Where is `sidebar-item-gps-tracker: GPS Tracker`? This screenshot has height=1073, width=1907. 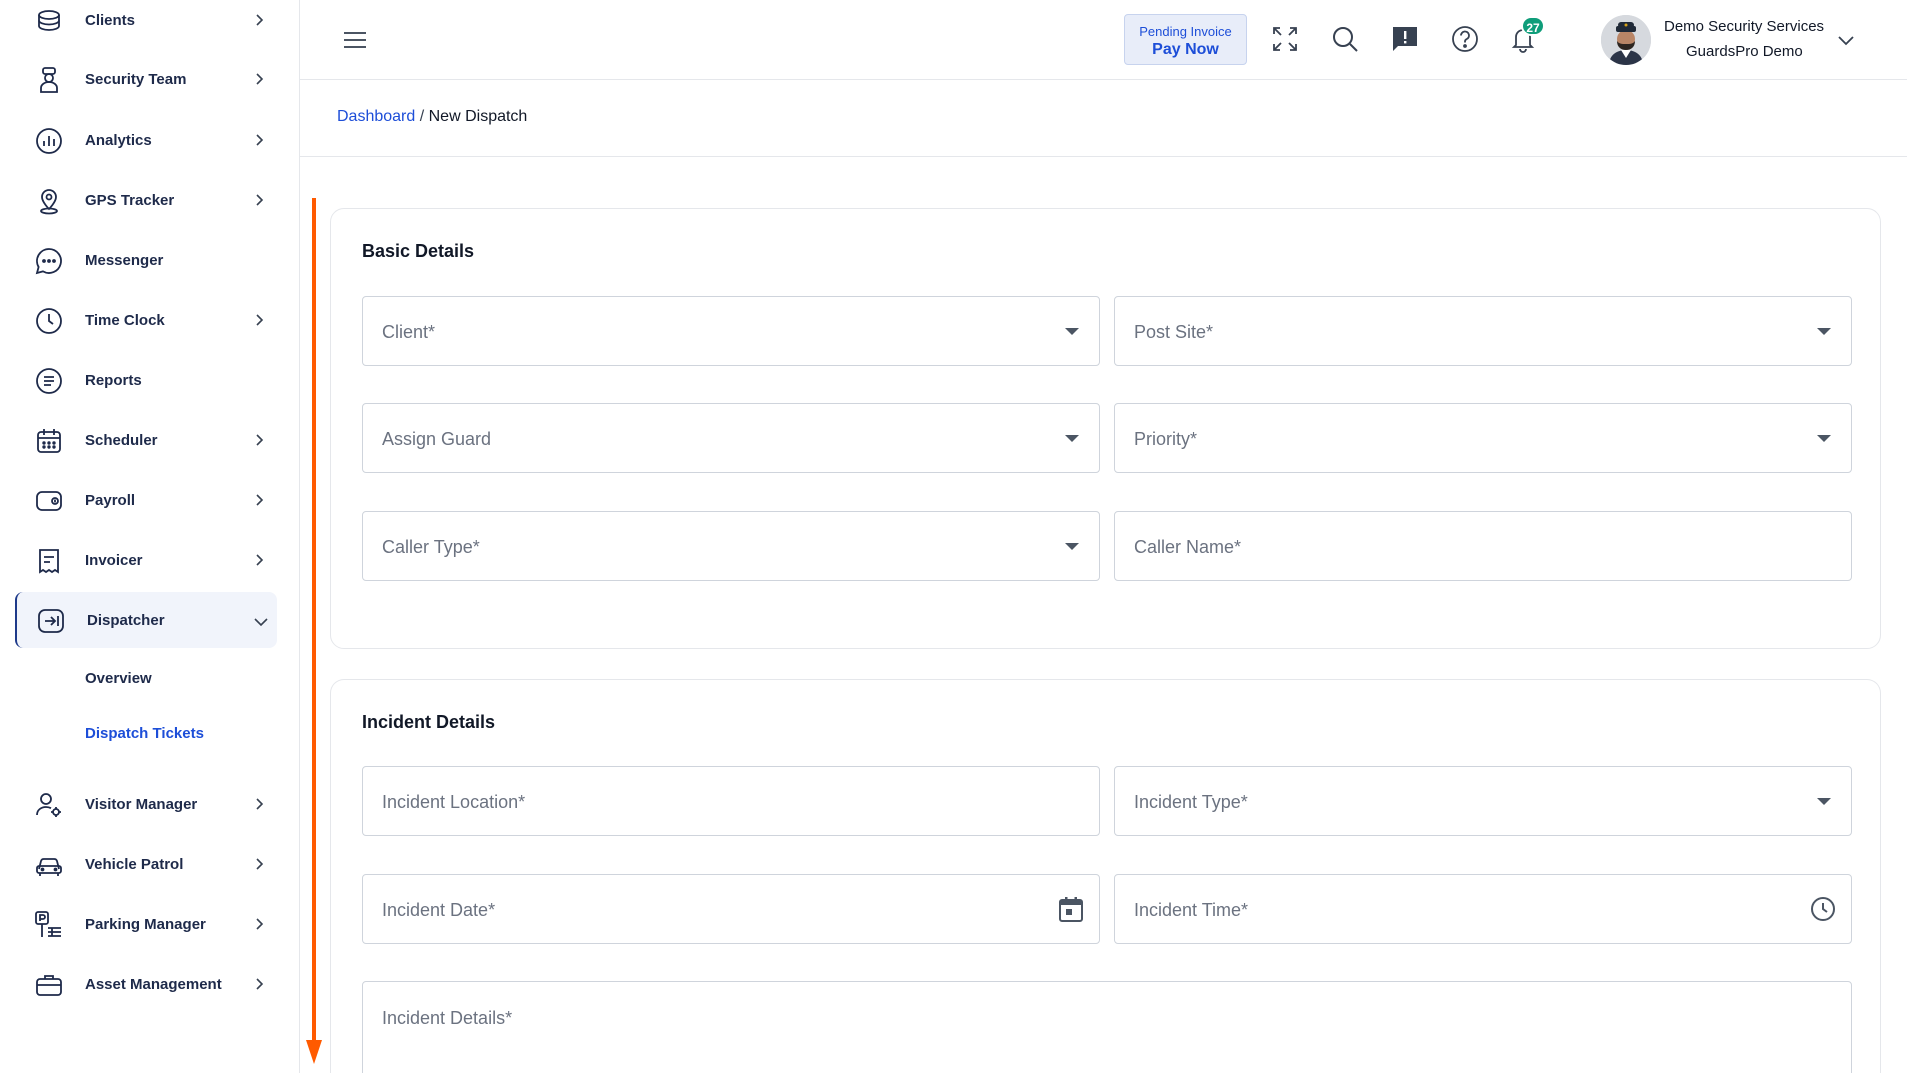 sidebar-item-gps-tracker: GPS Tracker is located at coordinates (146, 200).